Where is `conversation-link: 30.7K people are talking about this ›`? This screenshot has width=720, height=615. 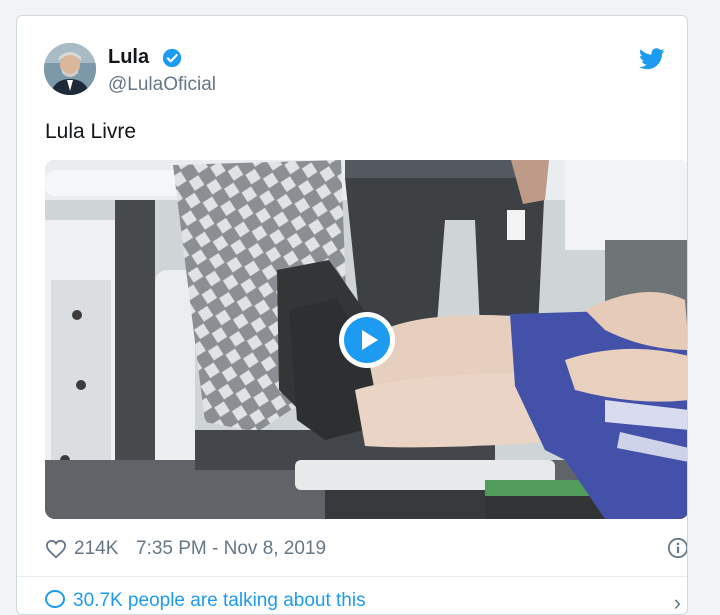
conversation-link: 30.7K people are talking about this › is located at coordinates (366, 602).